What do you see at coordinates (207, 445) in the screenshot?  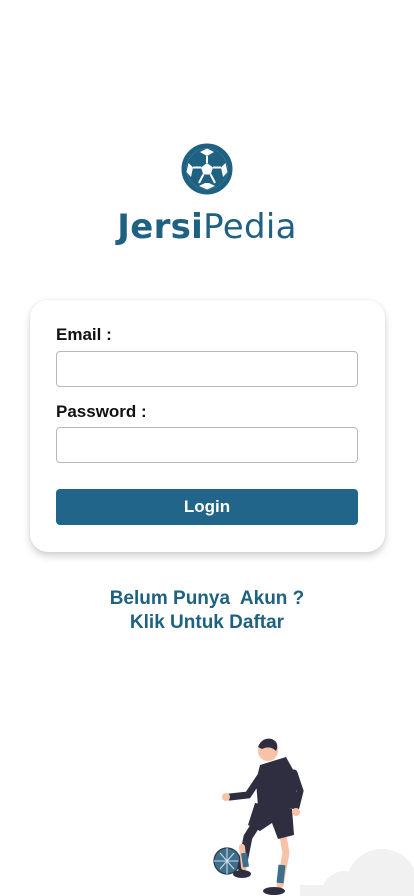 I see `password-input` at bounding box center [207, 445].